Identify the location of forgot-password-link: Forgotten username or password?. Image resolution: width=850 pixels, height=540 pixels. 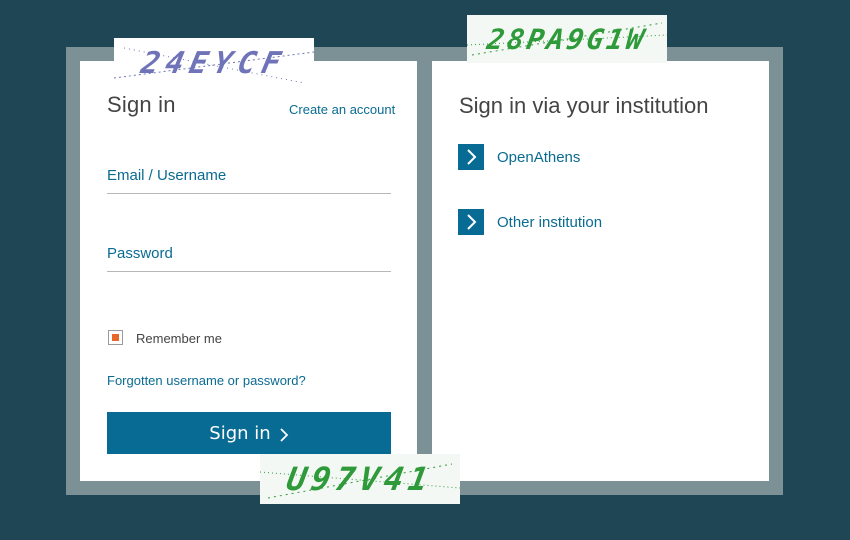
(206, 380).